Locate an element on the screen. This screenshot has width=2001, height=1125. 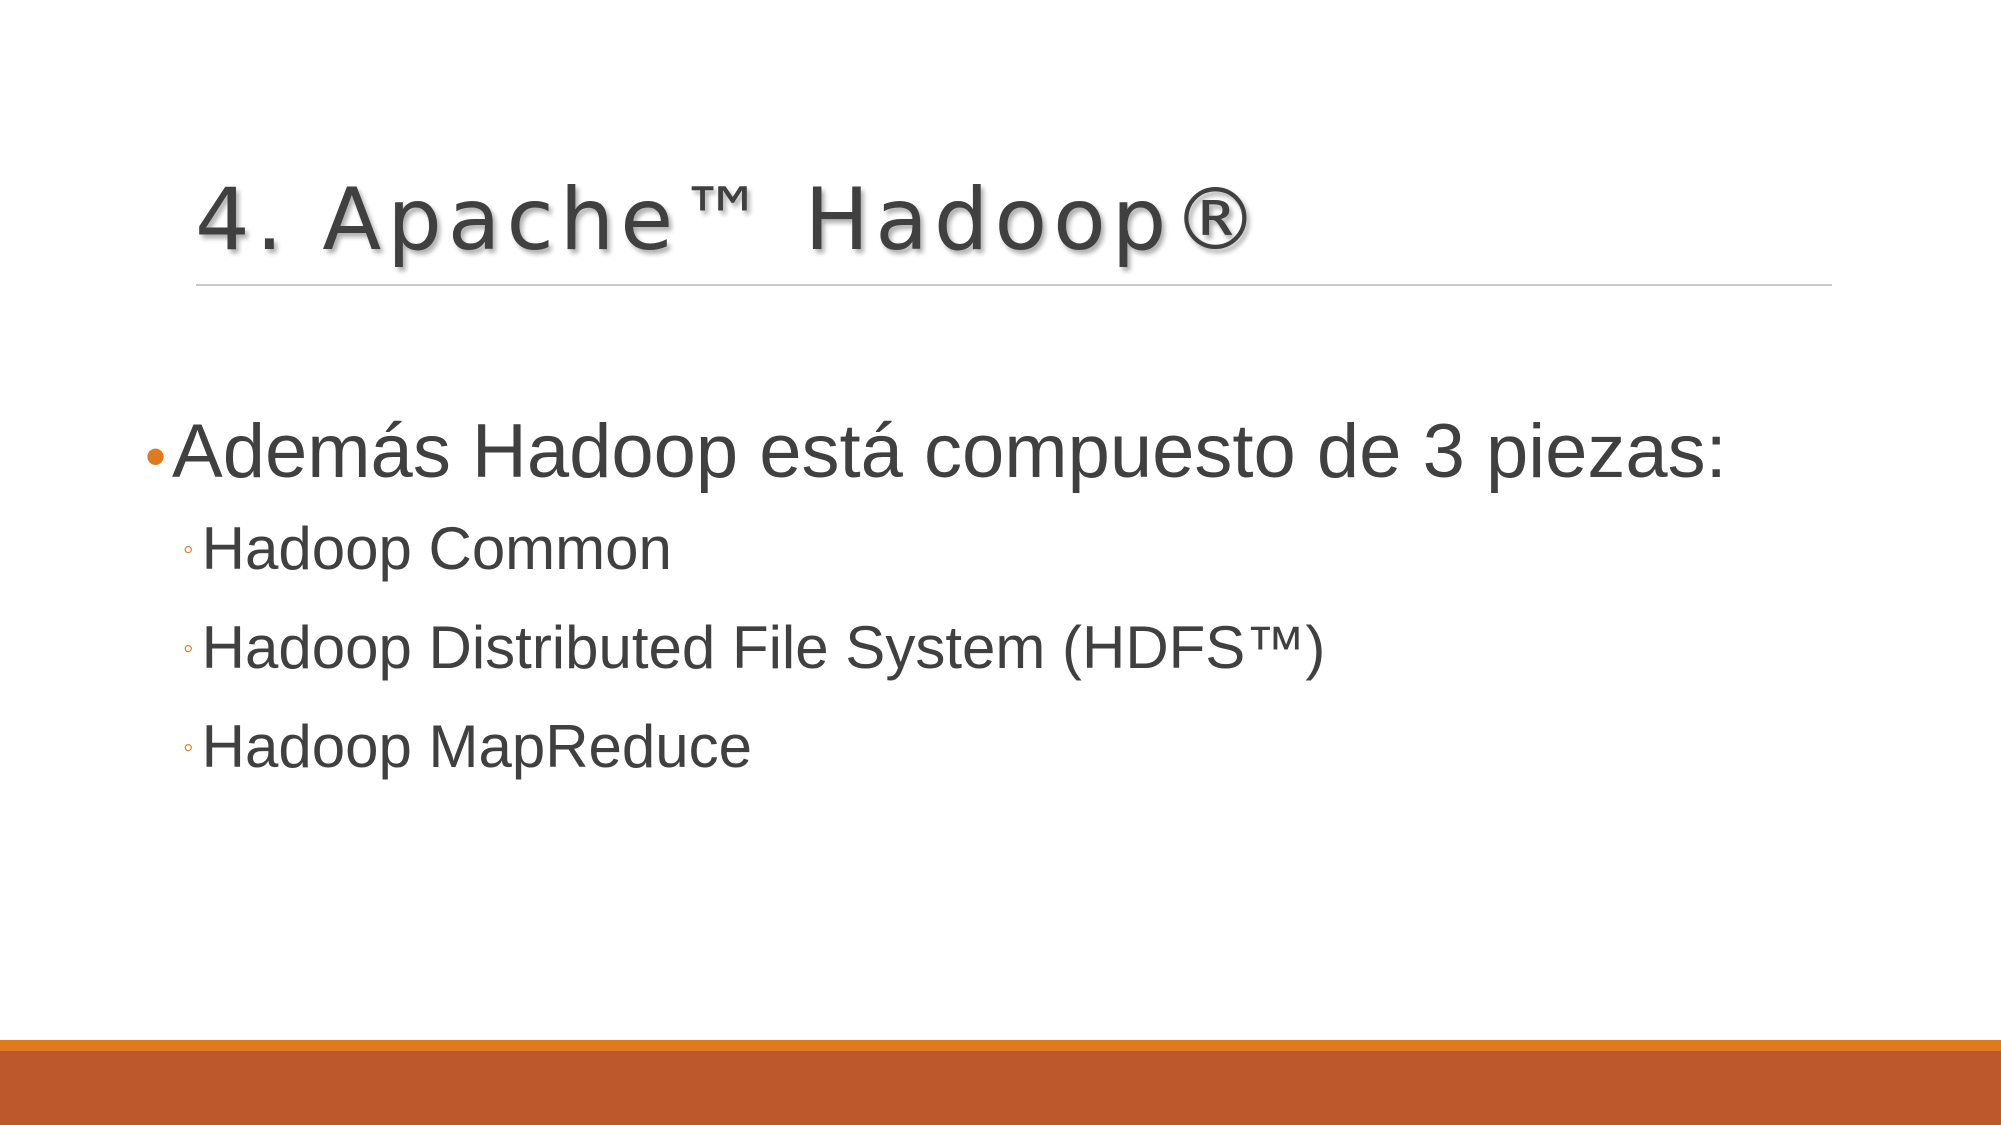
sub-bullet-item: ◦ Hadoop Common is located at coordinates (955, 554).